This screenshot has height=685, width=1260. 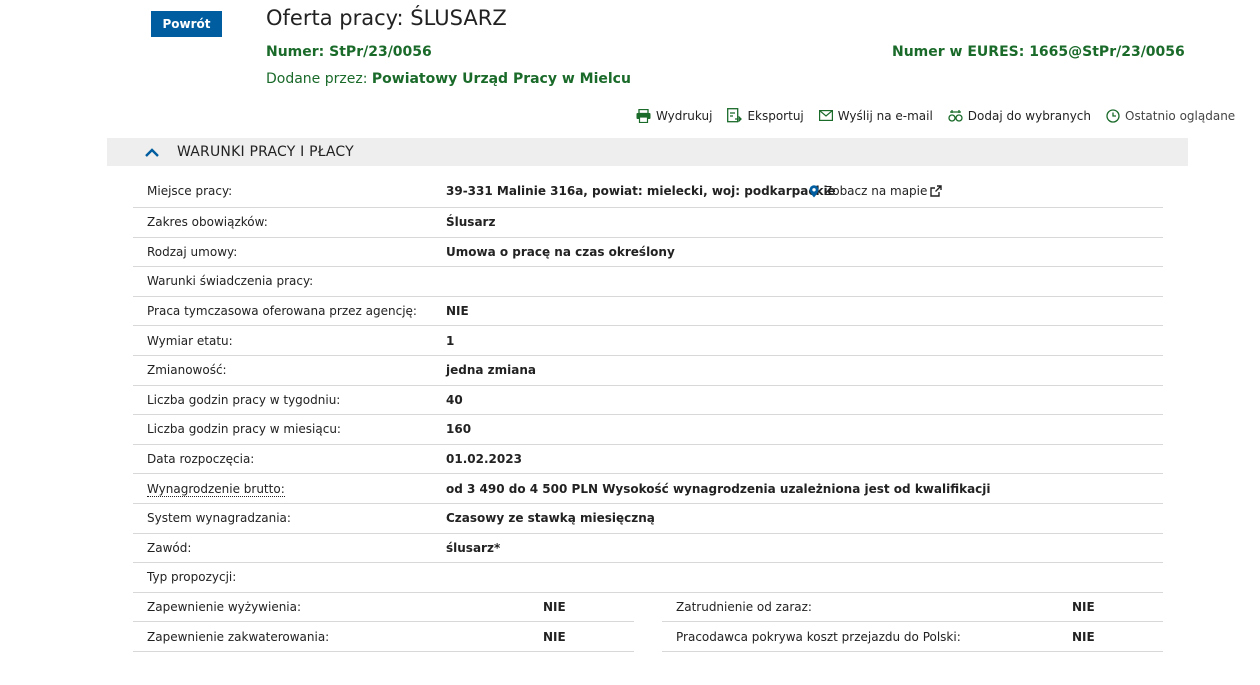 What do you see at coordinates (383, 608) in the screenshot?
I see `table-row: Zapewnienie wyżywienia: NIE` at bounding box center [383, 608].